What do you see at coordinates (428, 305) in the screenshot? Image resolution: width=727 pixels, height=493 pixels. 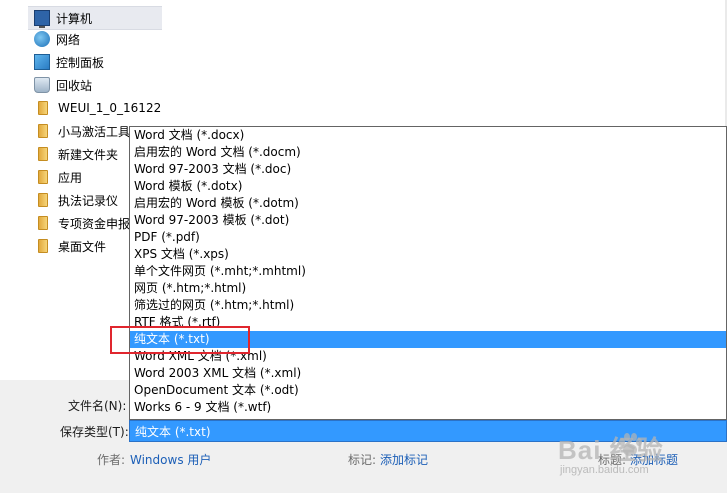 I see `file-type-option: 筛选过的网页 (*.htm;*.html)` at bounding box center [428, 305].